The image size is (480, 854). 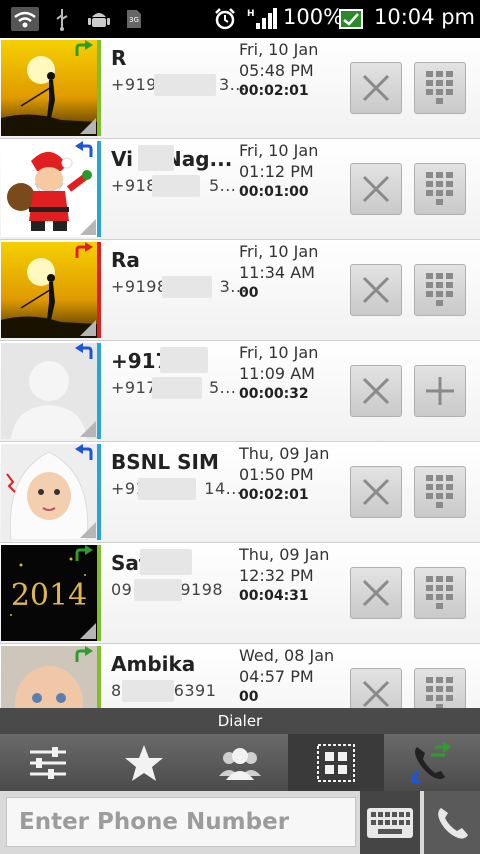 What do you see at coordinates (424, 17) in the screenshot?
I see `clock: 10:04 pm` at bounding box center [424, 17].